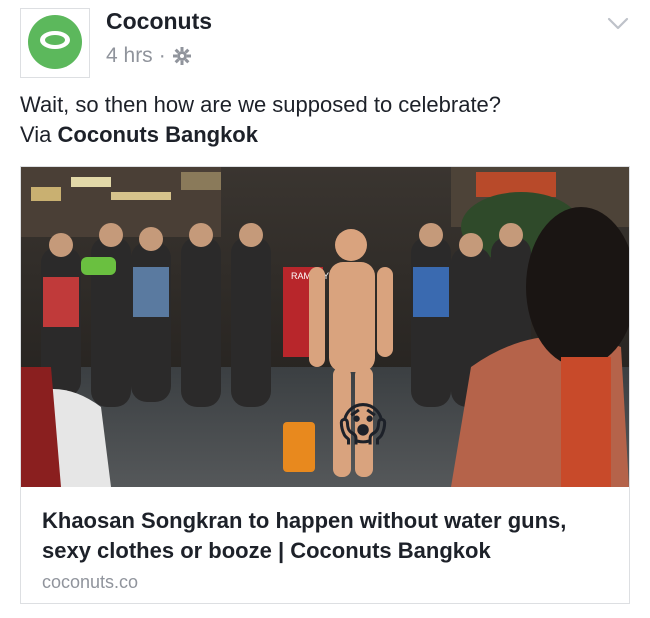 Image resolution: width=650 pixels, height=618 pixels. I want to click on coconuts-logo-icon, so click(55, 42).